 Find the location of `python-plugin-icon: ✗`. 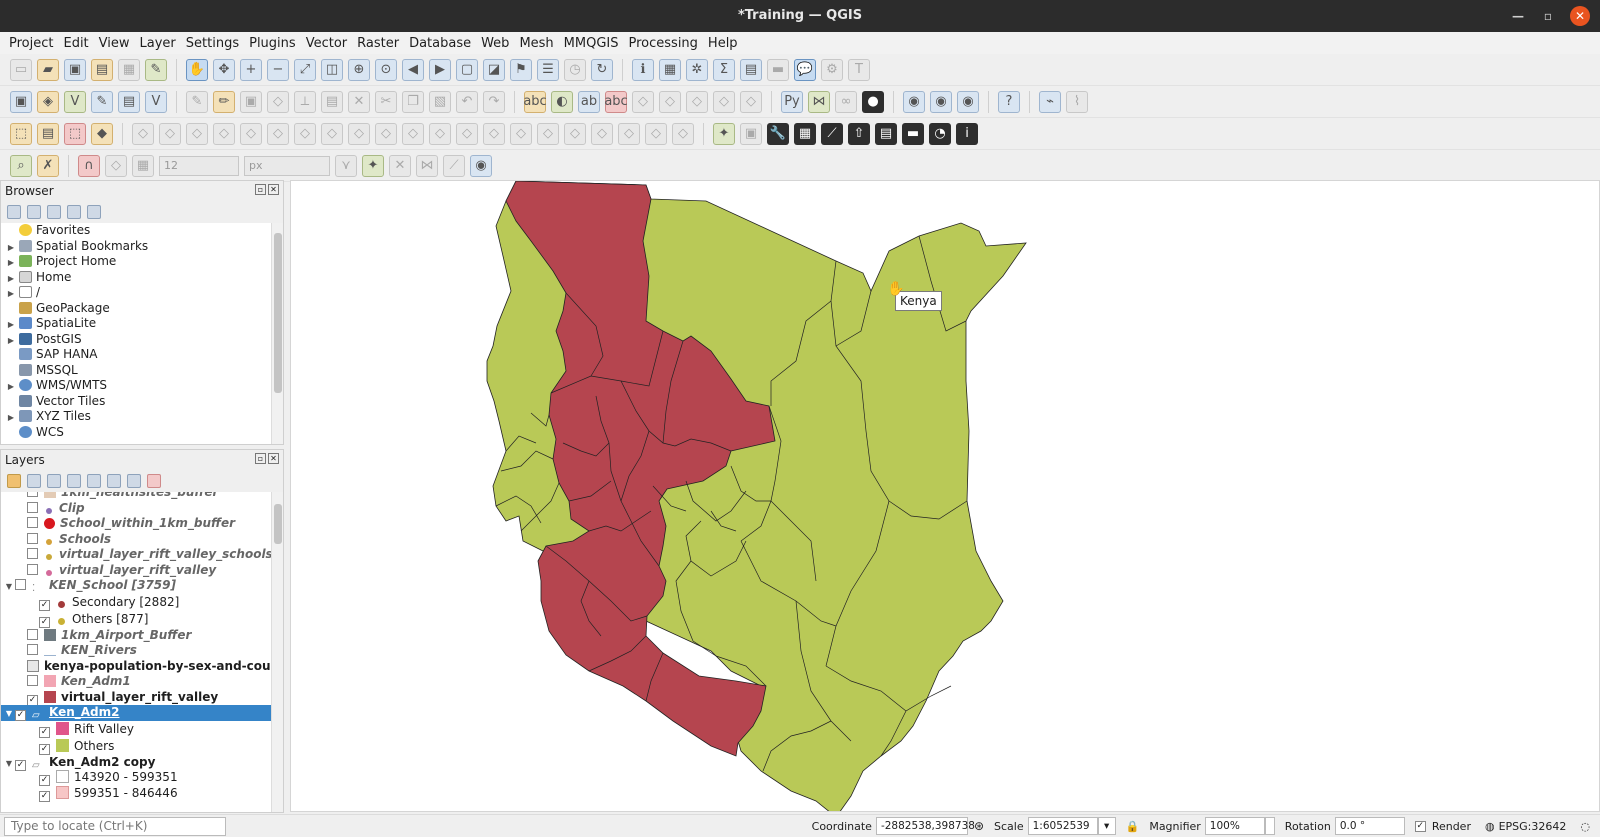

python-plugin-icon: ✗ is located at coordinates (48, 165).